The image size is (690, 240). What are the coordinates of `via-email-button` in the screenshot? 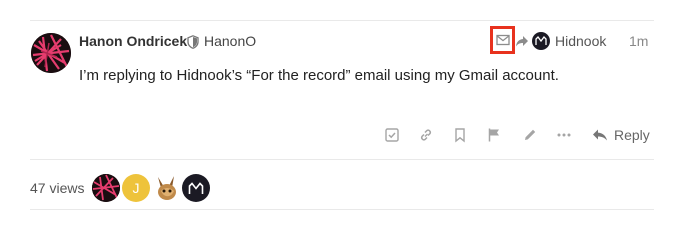 It's located at (502, 40).